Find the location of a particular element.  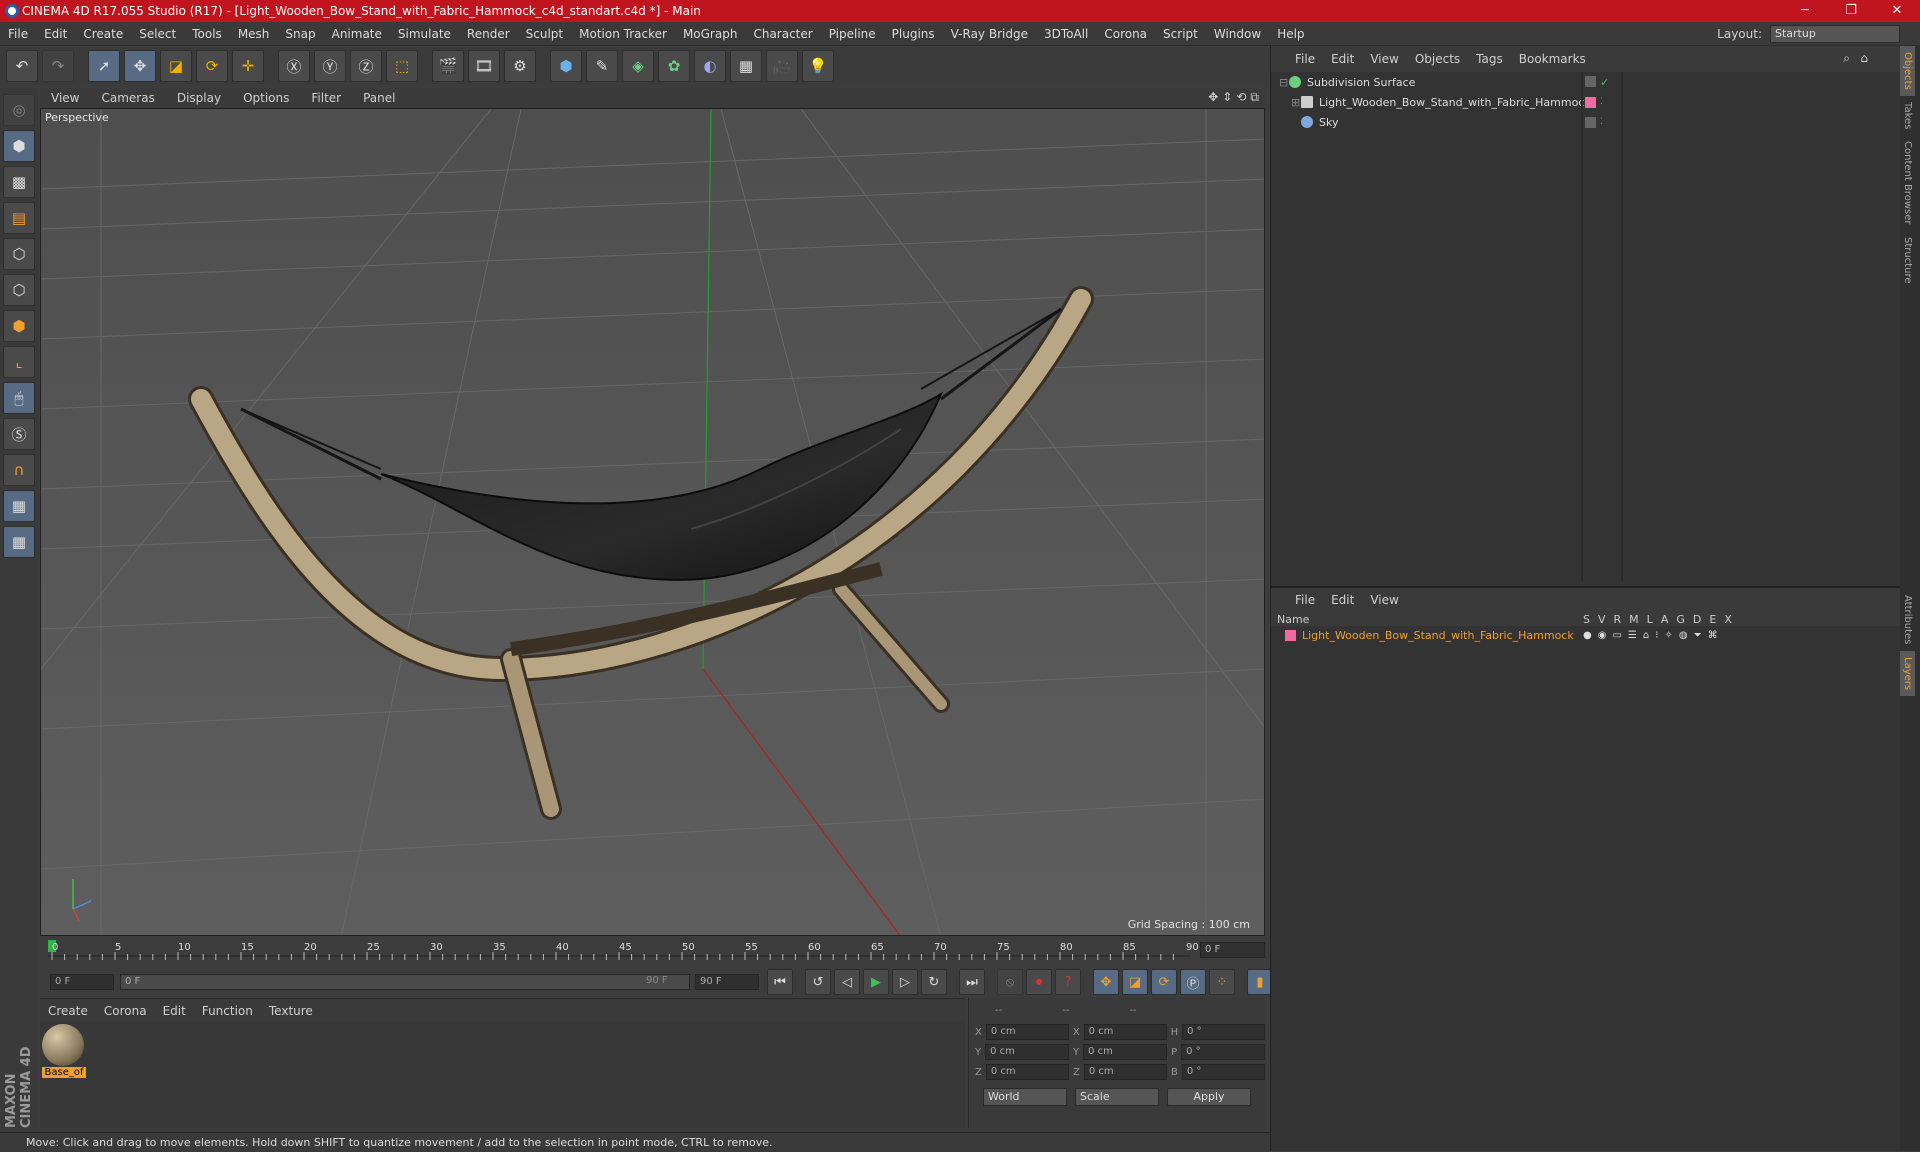

floor-scene-icon: ▦ is located at coordinates (746, 66).